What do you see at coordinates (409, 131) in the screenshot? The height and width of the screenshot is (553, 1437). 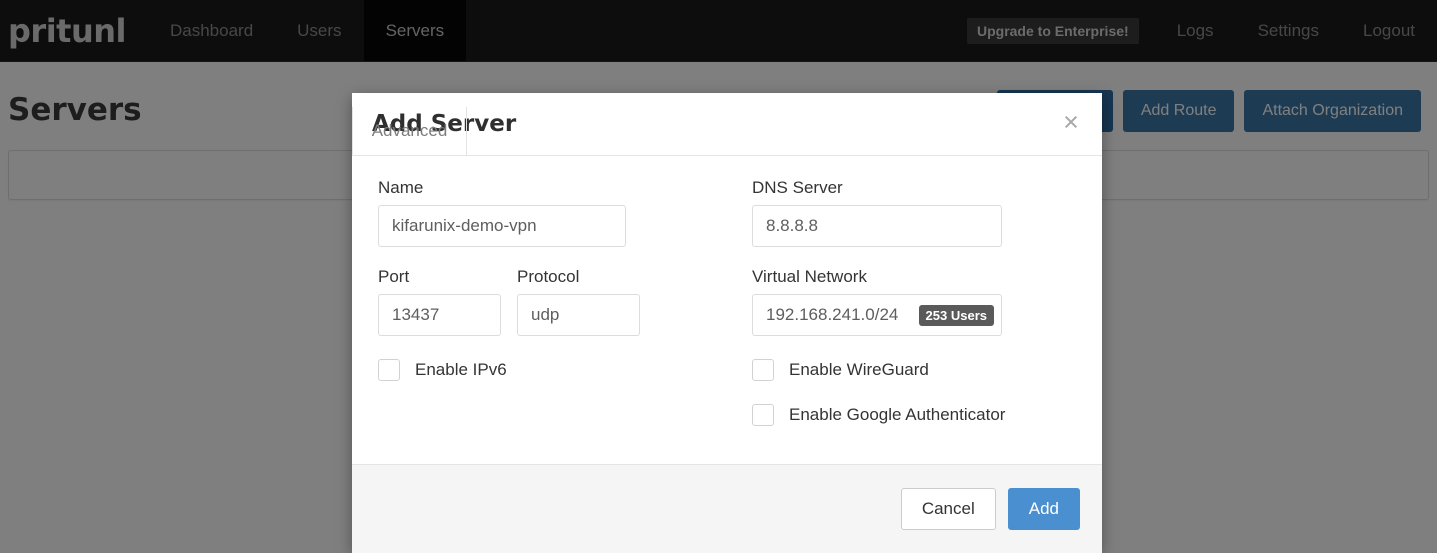 I see `advanced-tab: Advanced` at bounding box center [409, 131].